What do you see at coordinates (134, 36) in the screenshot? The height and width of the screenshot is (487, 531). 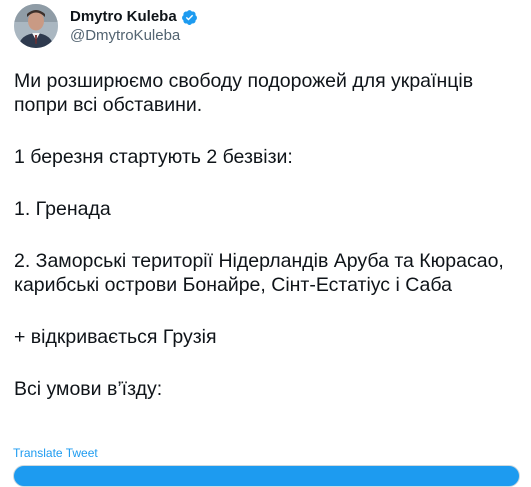 I see `author-handle: @DmytroKuleba` at bounding box center [134, 36].